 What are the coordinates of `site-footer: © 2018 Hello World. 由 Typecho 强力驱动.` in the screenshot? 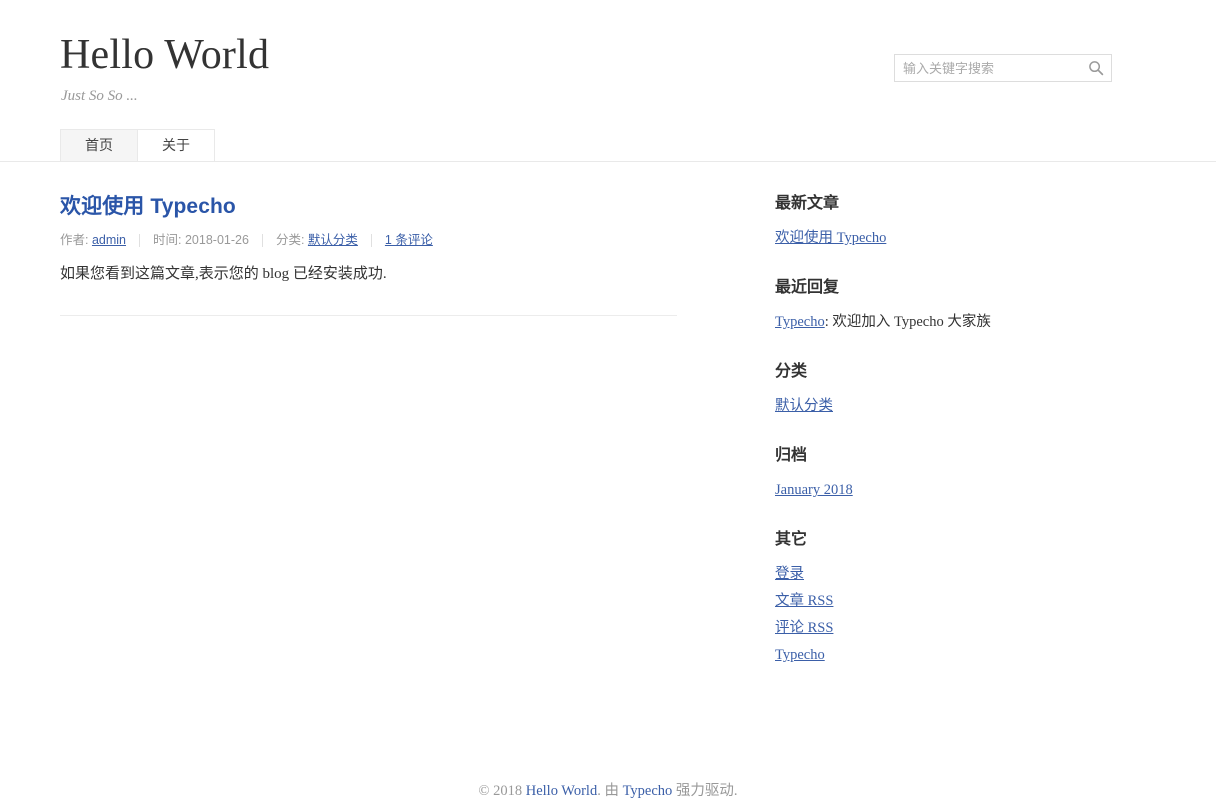 It's located at (608, 791).